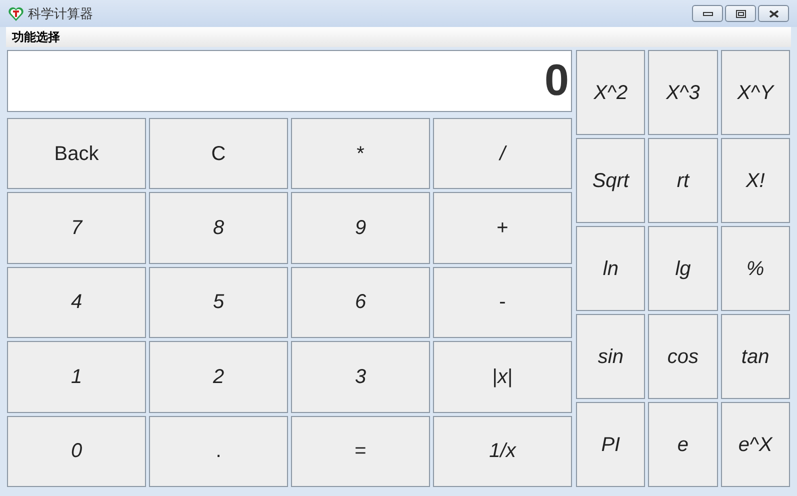 This screenshot has width=797, height=496. What do you see at coordinates (360, 302) in the screenshot?
I see `calculator-key: 6` at bounding box center [360, 302].